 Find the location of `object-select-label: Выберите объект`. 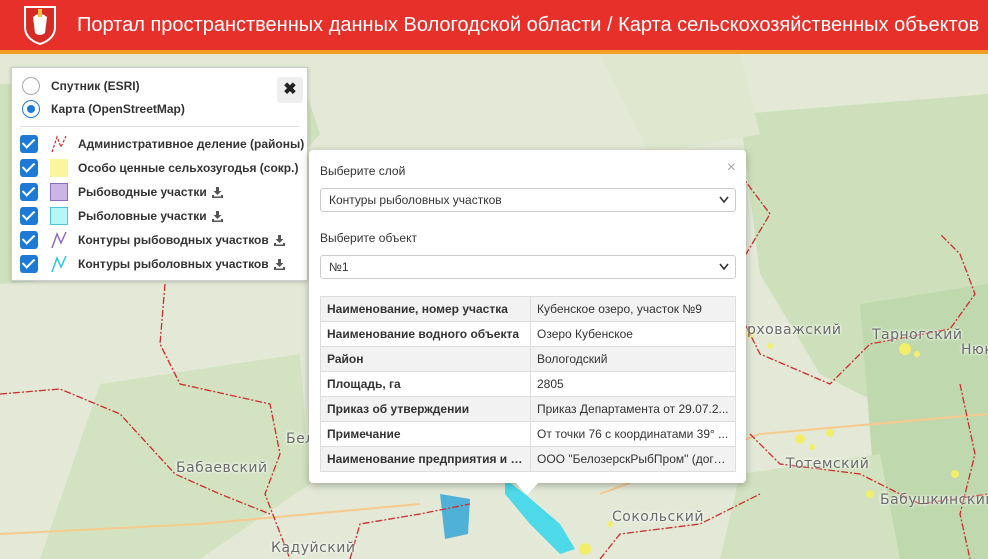

object-select-label: Выберите объект is located at coordinates (368, 238).